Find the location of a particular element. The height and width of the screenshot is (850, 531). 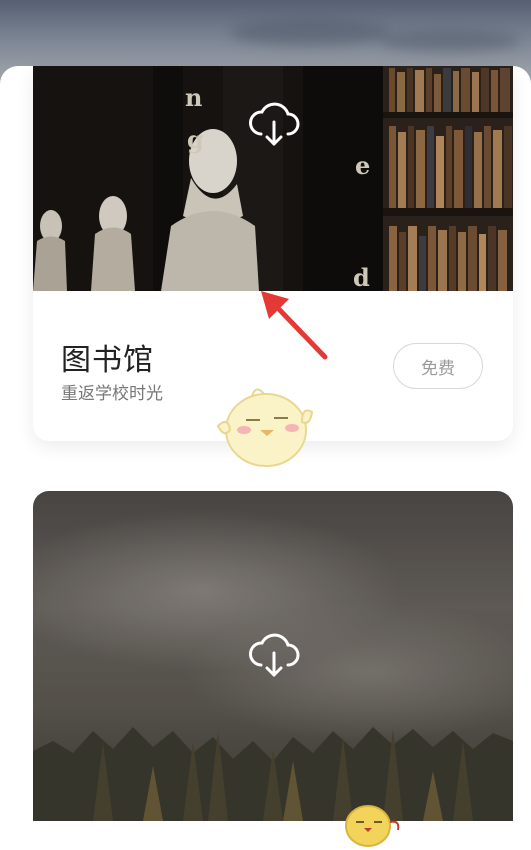

annotation-arrow-icon is located at coordinates (294, 325).